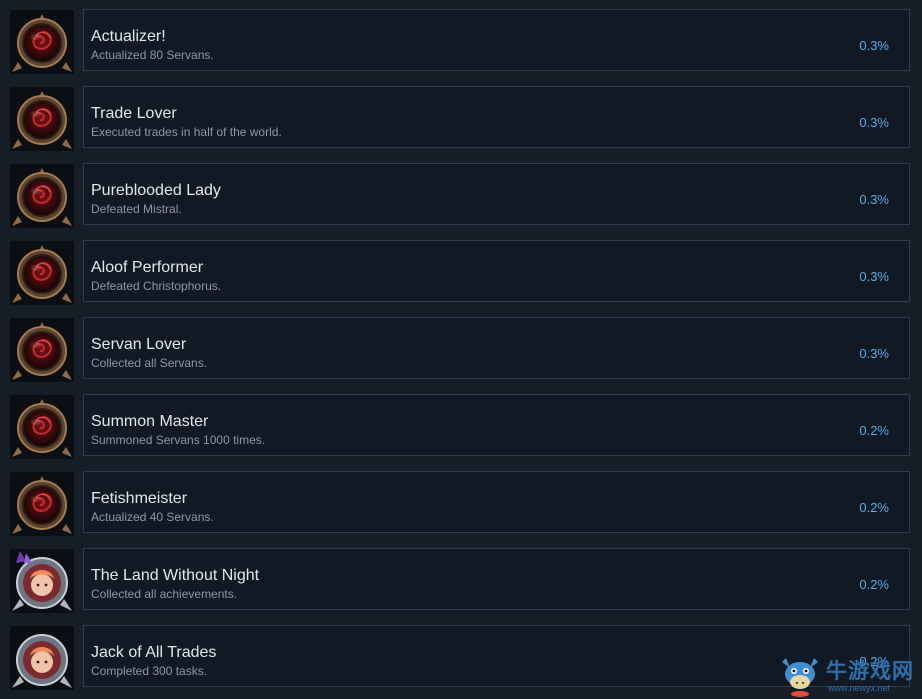 The height and width of the screenshot is (699, 922). What do you see at coordinates (149, 671) in the screenshot?
I see `achievement-description: Completed 300 tasks.` at bounding box center [149, 671].